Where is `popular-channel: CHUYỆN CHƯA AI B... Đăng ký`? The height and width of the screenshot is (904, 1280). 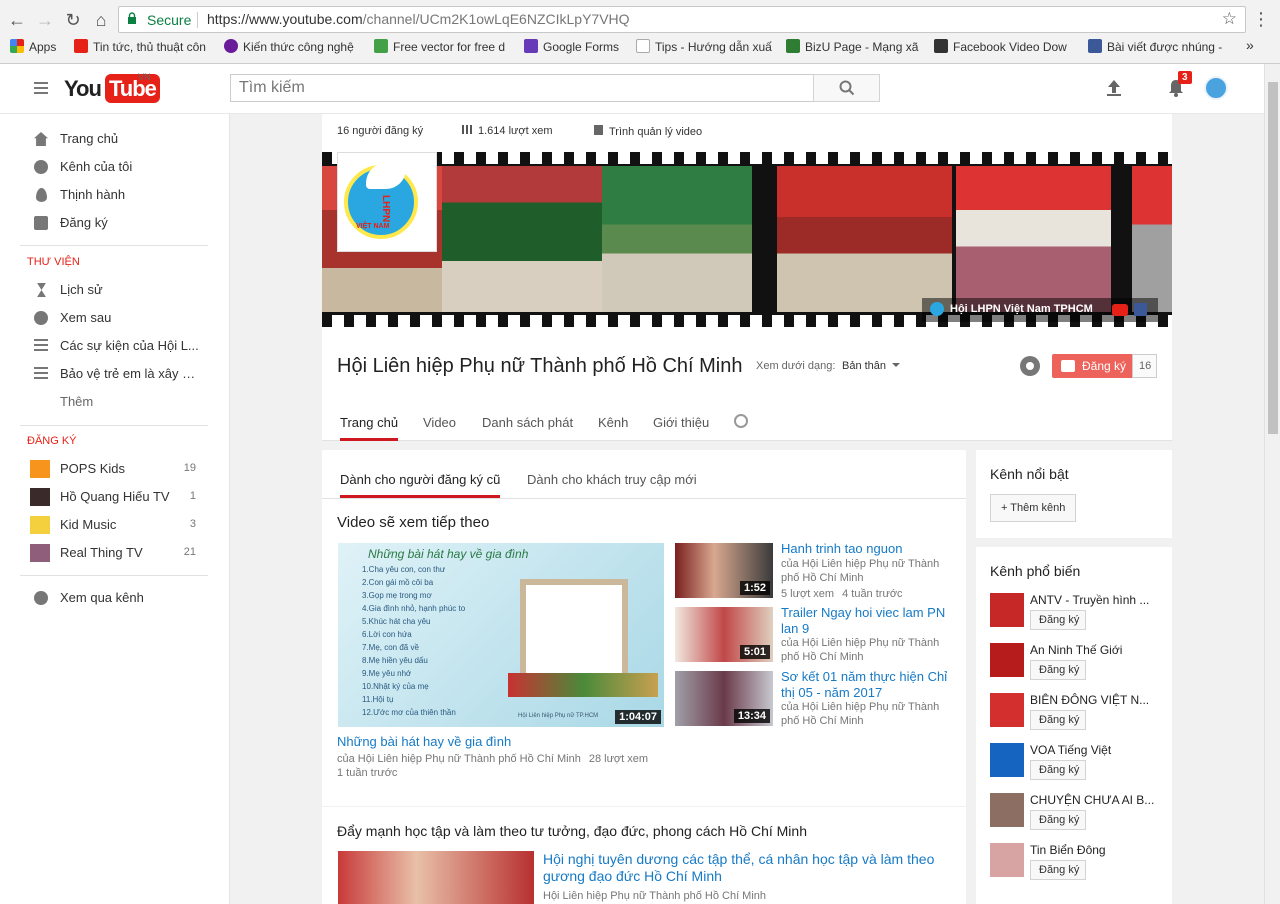
popular-channel: CHUYỆN CHƯA AI B... Đăng ký is located at coordinates (1074, 816).